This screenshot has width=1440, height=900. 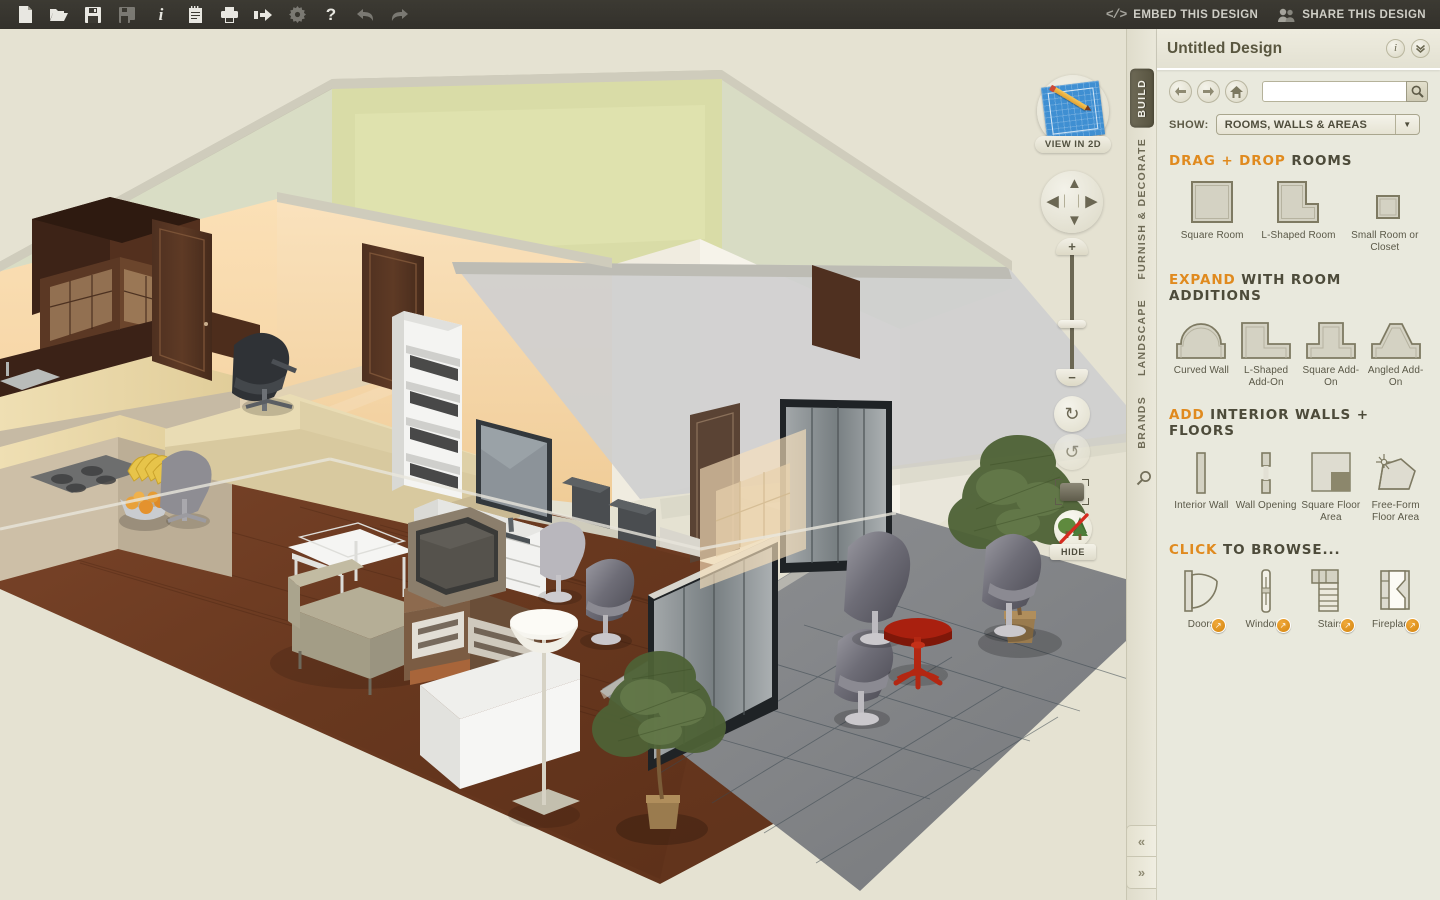 What do you see at coordinates (1319, 161) in the screenshot?
I see `section-heading-rest: ROOMS` at bounding box center [1319, 161].